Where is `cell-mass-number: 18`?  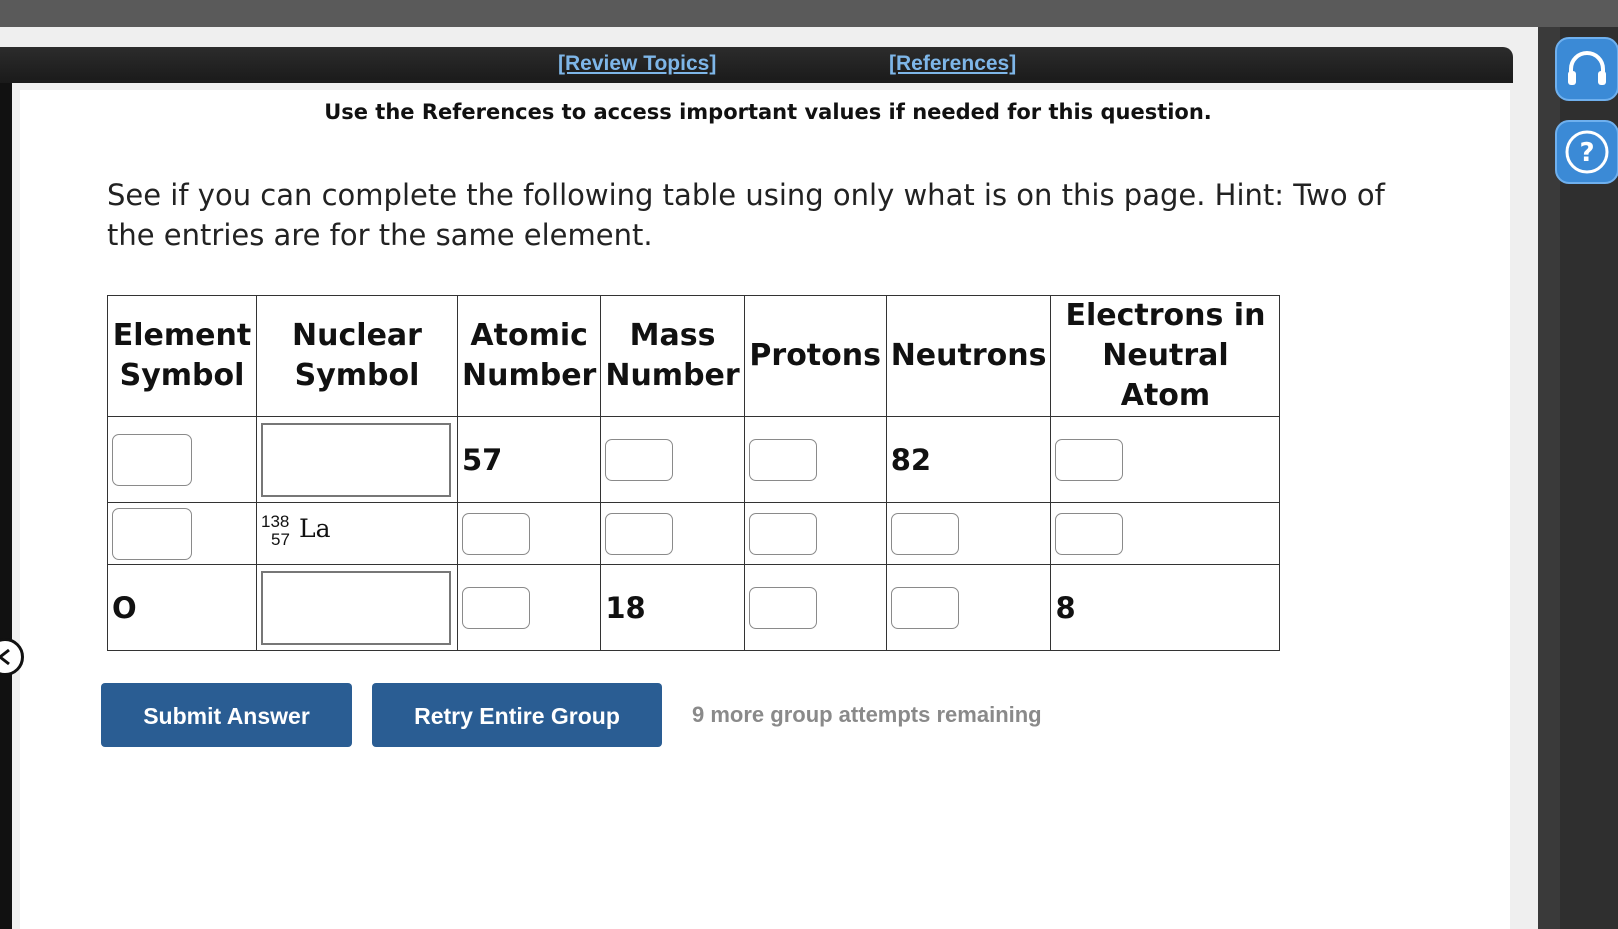 cell-mass-number: 18 is located at coordinates (672, 607).